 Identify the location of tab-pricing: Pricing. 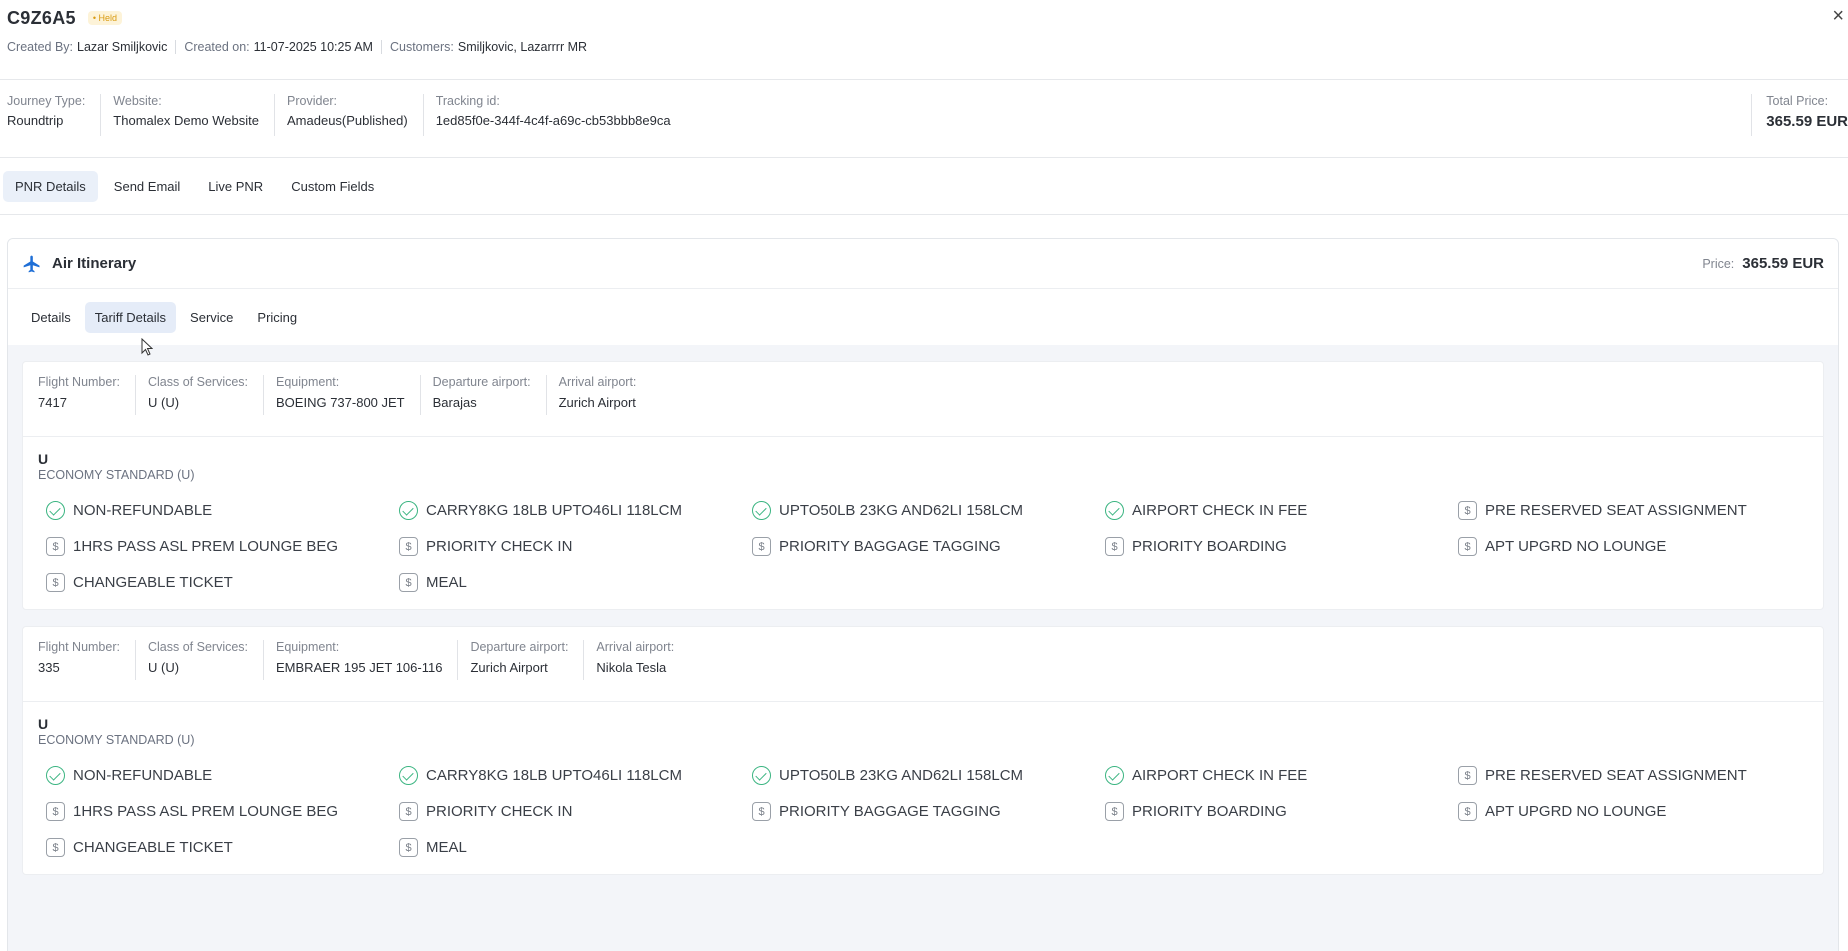
(277, 317).